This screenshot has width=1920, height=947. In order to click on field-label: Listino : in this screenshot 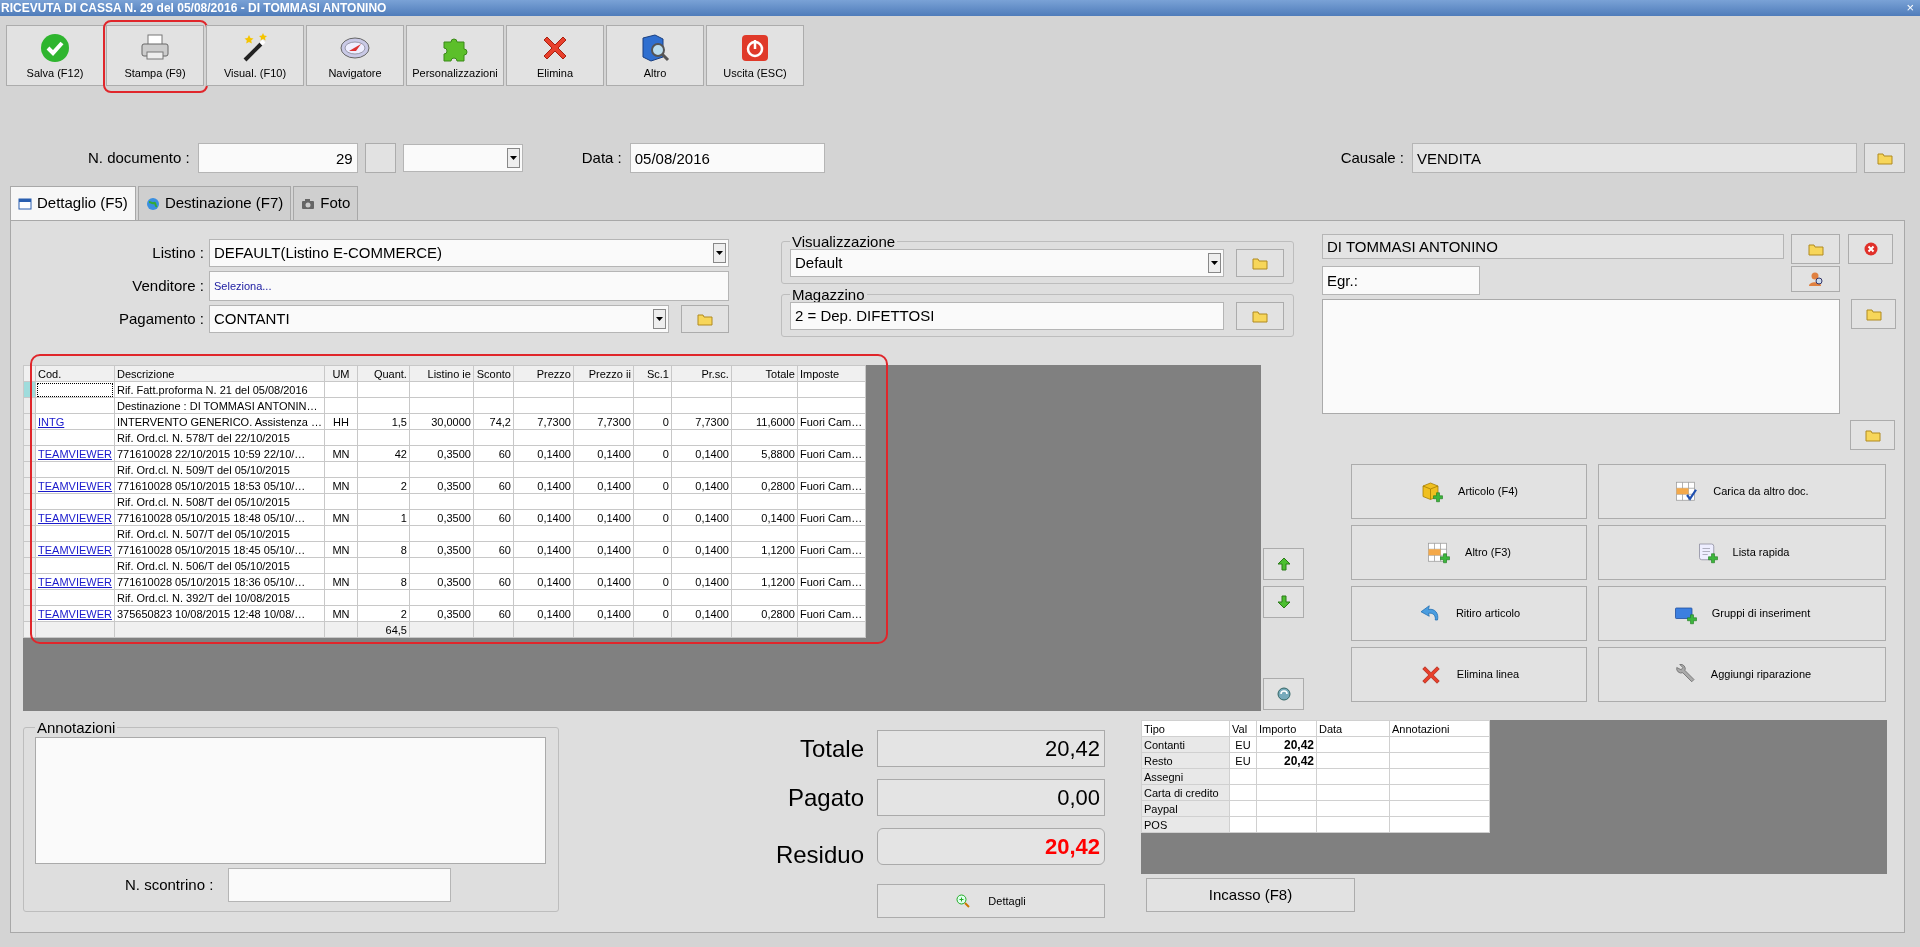, I will do `click(178, 252)`.